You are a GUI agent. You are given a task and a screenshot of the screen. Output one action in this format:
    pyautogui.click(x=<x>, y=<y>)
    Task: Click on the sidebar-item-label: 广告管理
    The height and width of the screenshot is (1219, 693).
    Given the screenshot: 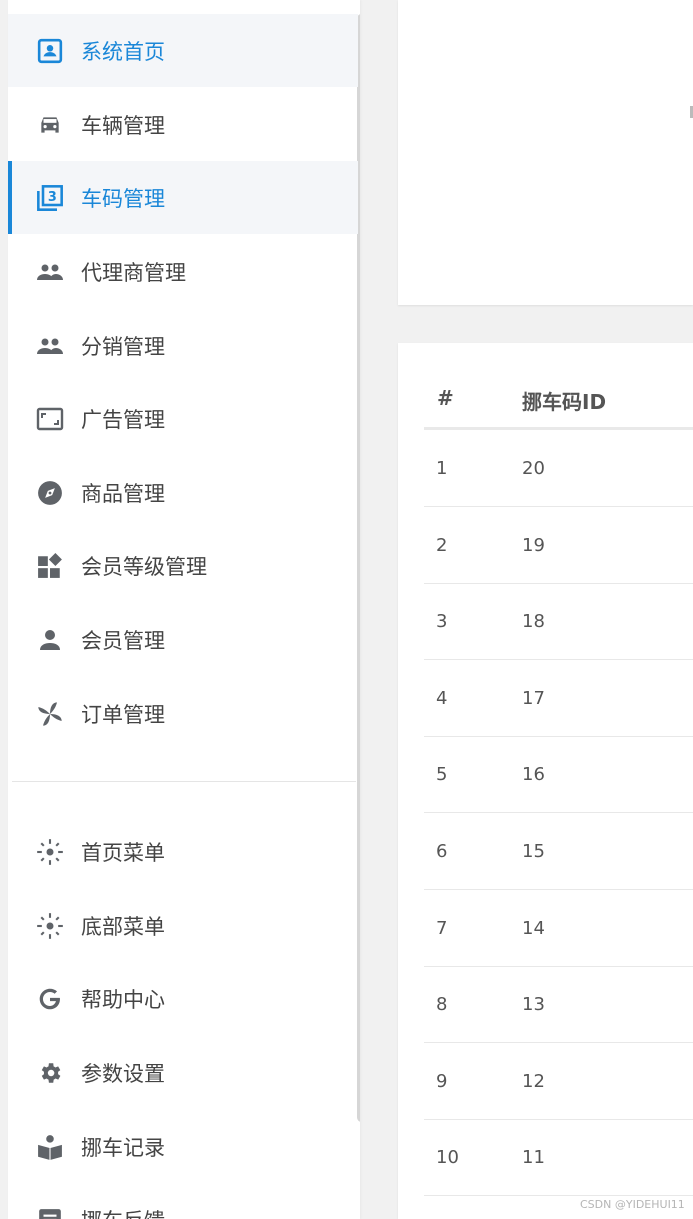 What is the action you would take?
    pyautogui.click(x=123, y=419)
    